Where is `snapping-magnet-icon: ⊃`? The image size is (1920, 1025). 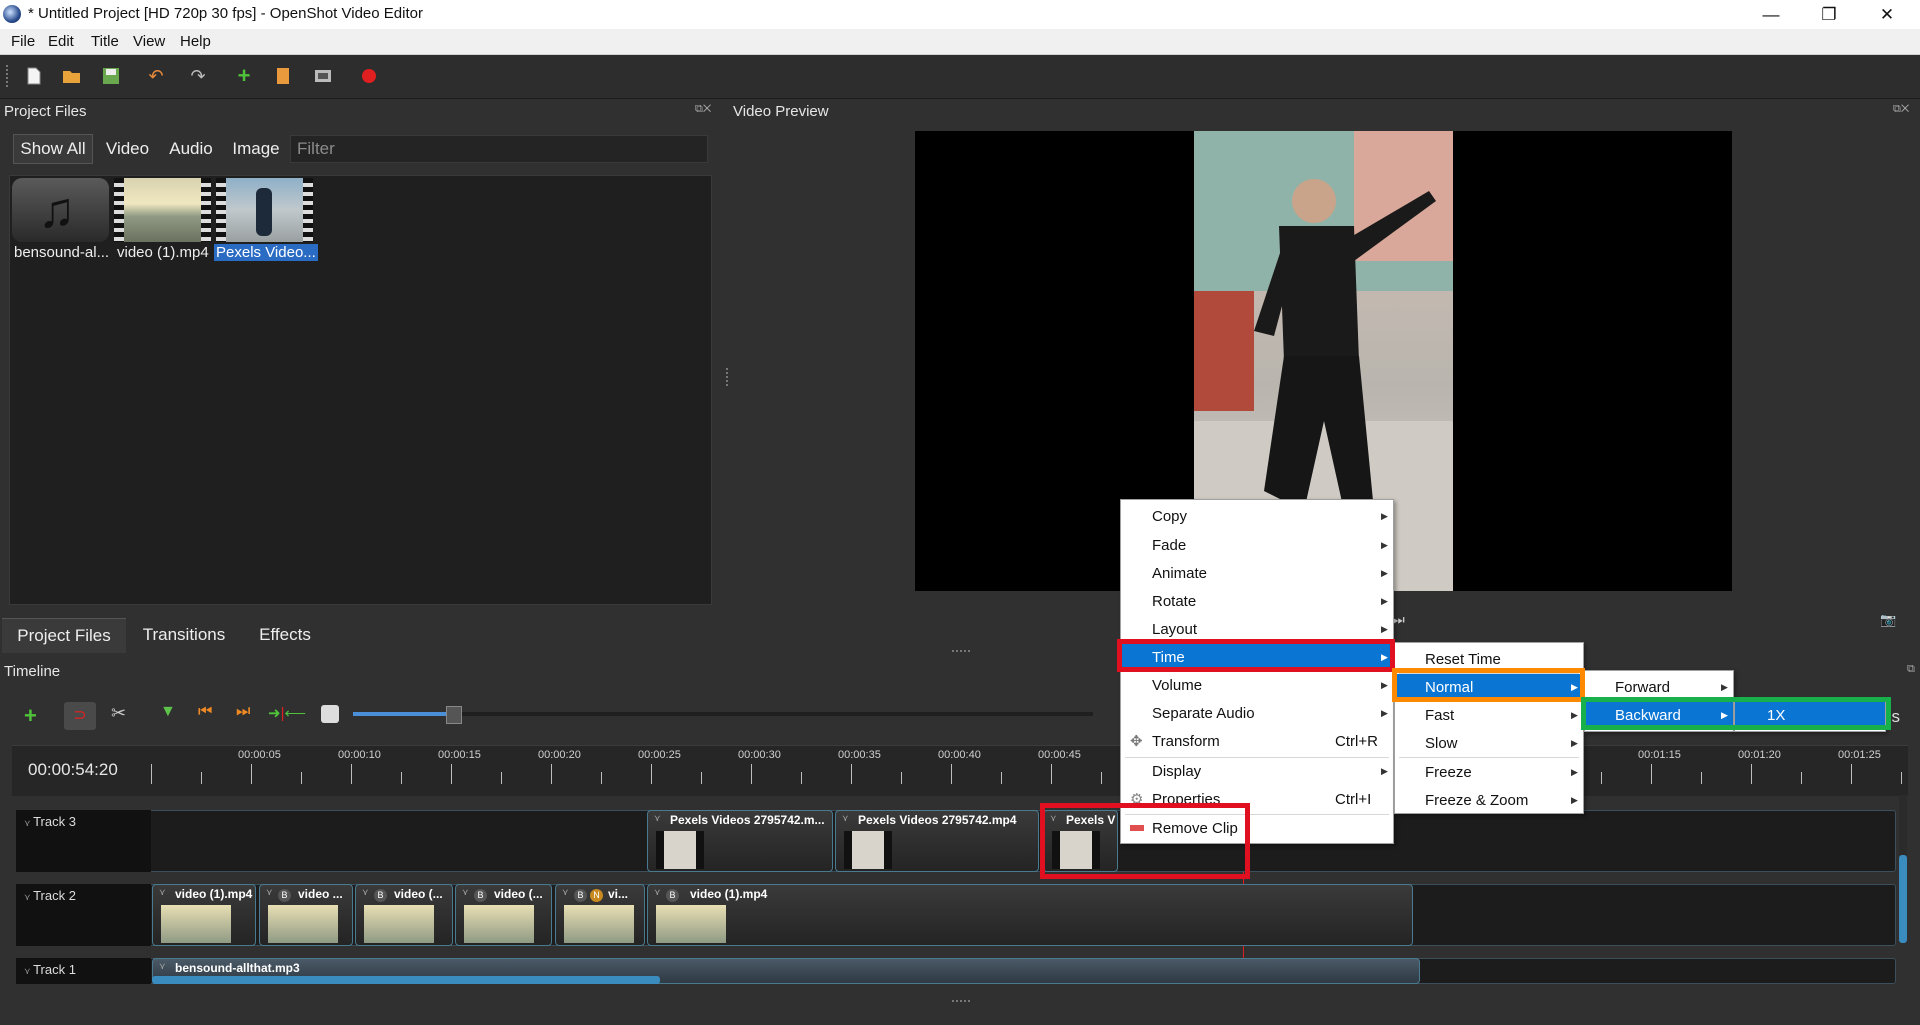
snapping-magnet-icon: ⊃ is located at coordinates (80, 716).